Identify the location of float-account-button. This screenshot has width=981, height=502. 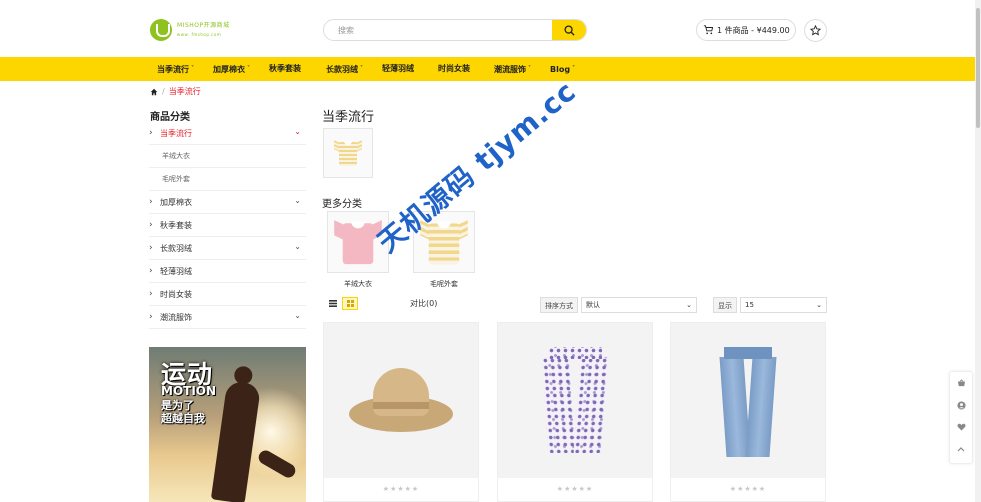
(961, 405).